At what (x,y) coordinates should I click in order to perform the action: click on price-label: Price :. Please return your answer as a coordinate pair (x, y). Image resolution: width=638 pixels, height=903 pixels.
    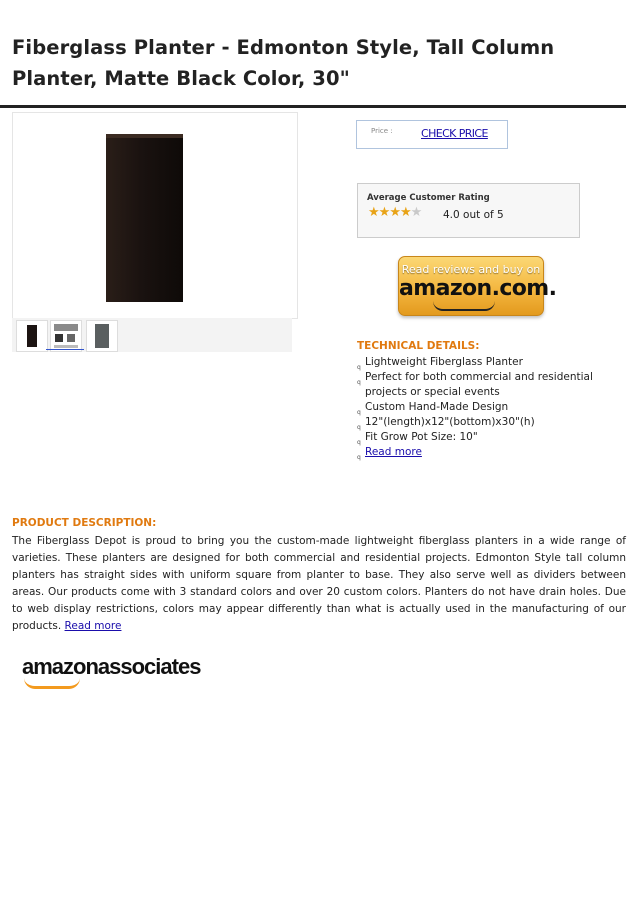
    Looking at the image, I should click on (382, 131).